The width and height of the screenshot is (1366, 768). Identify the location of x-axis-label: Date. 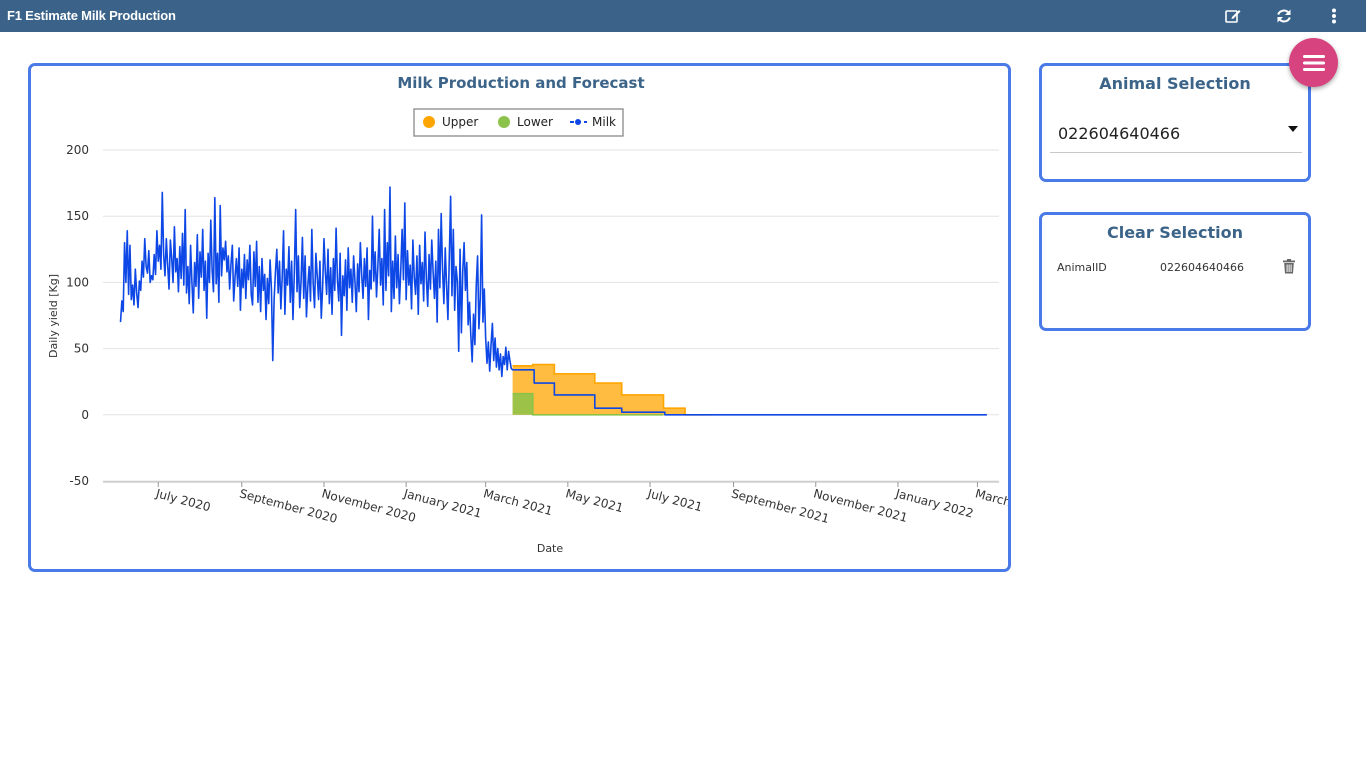
(550, 548).